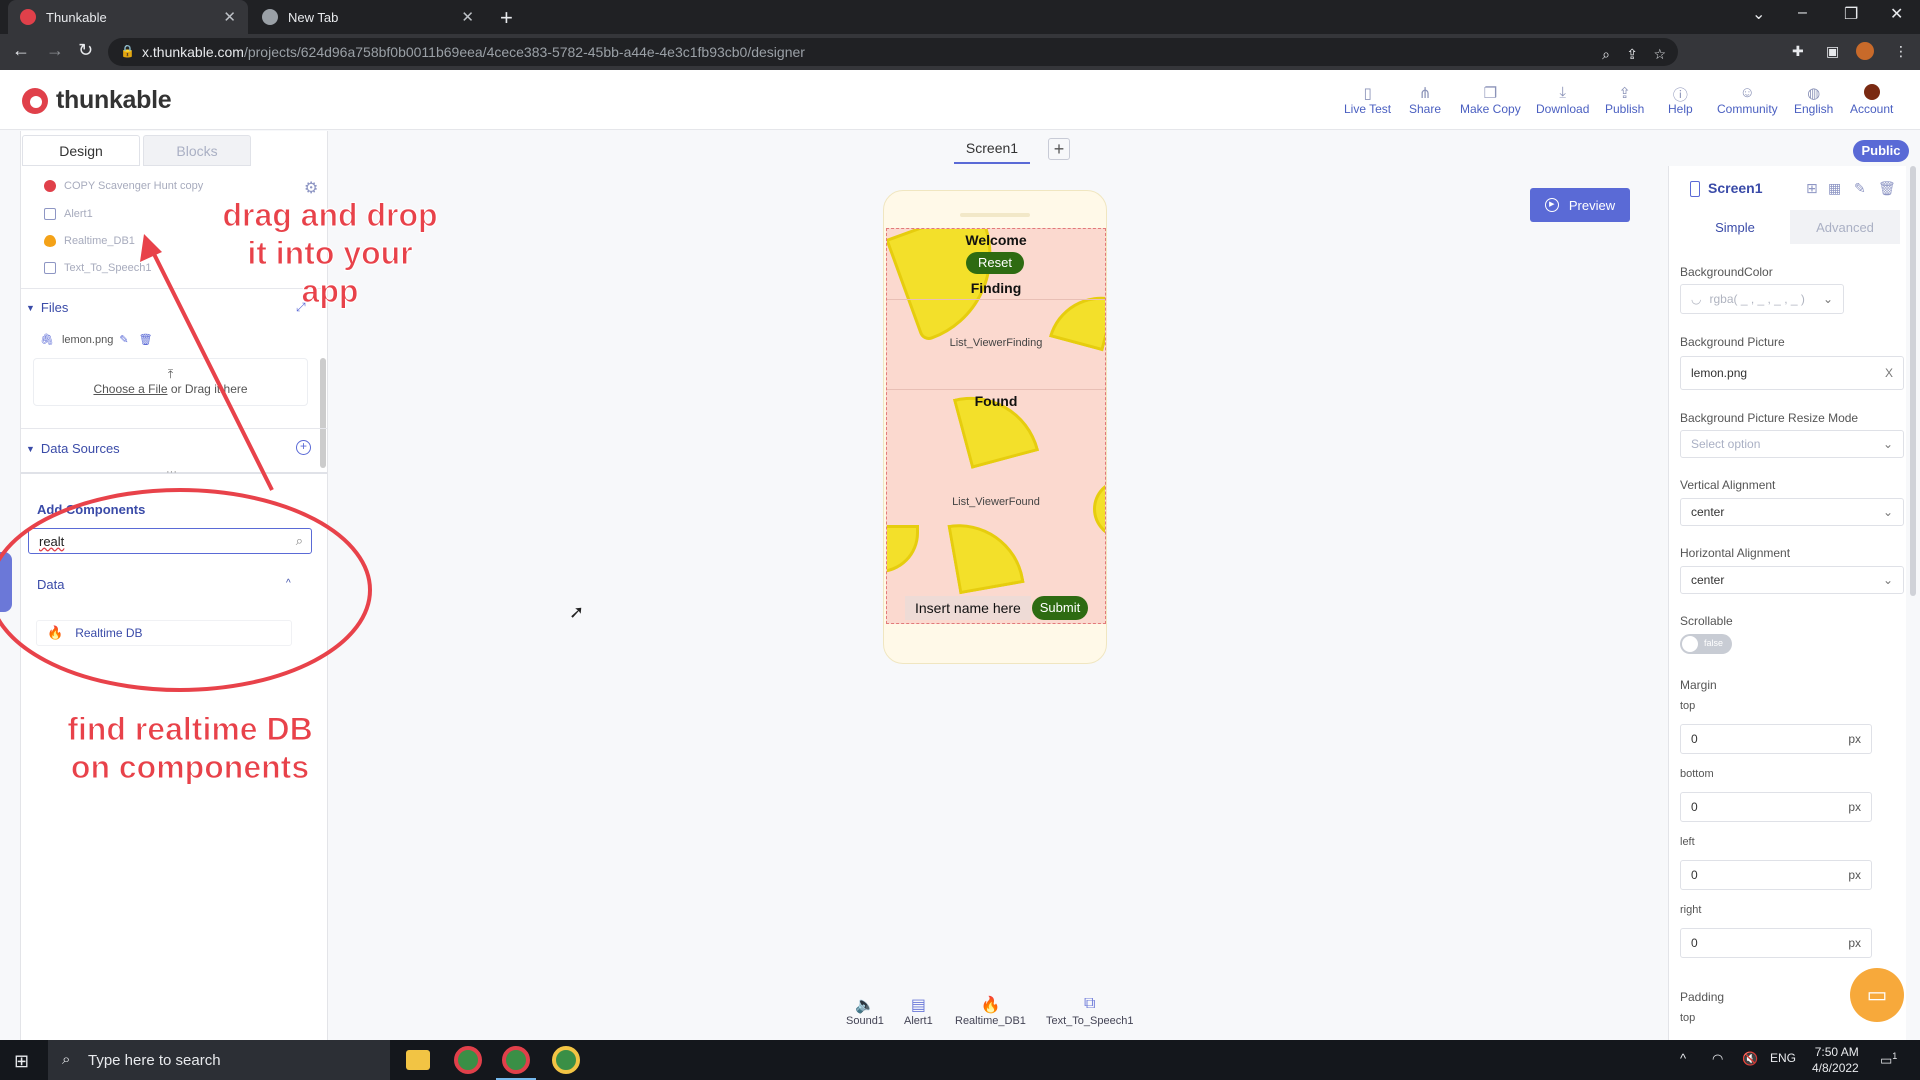  I want to click on volume-icon: 🔇, so click(1750, 1059).